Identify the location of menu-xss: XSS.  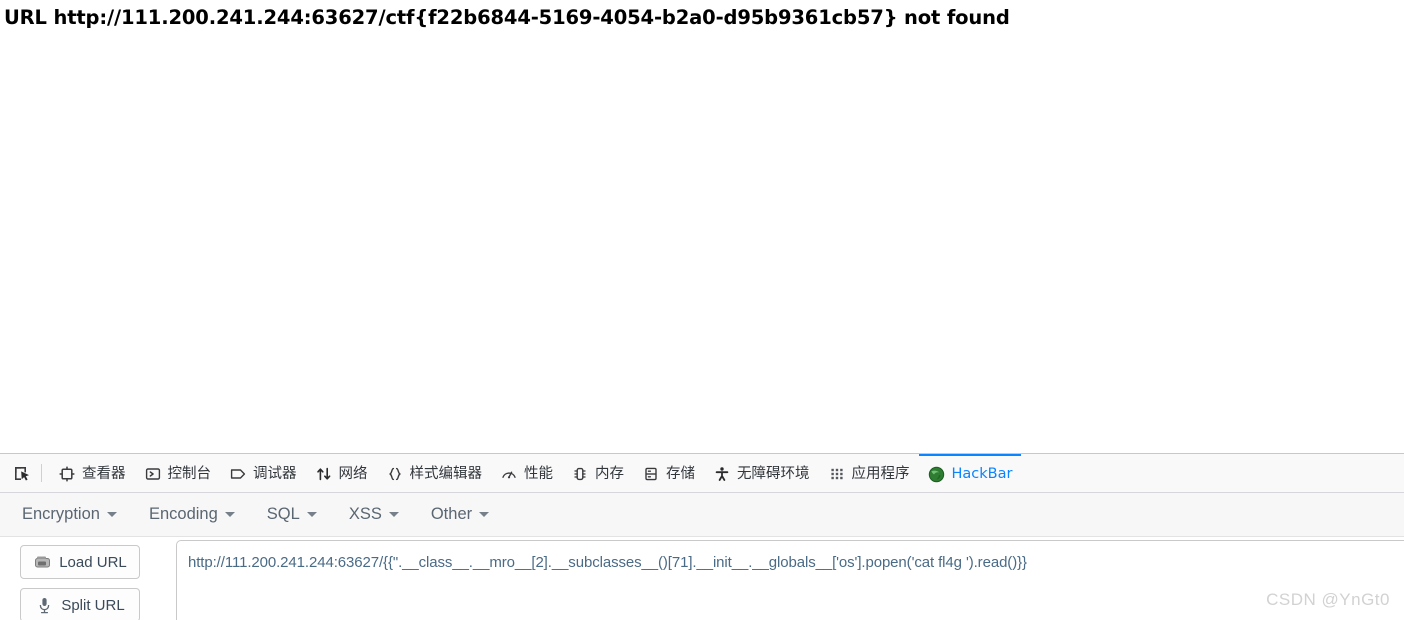
(374, 514).